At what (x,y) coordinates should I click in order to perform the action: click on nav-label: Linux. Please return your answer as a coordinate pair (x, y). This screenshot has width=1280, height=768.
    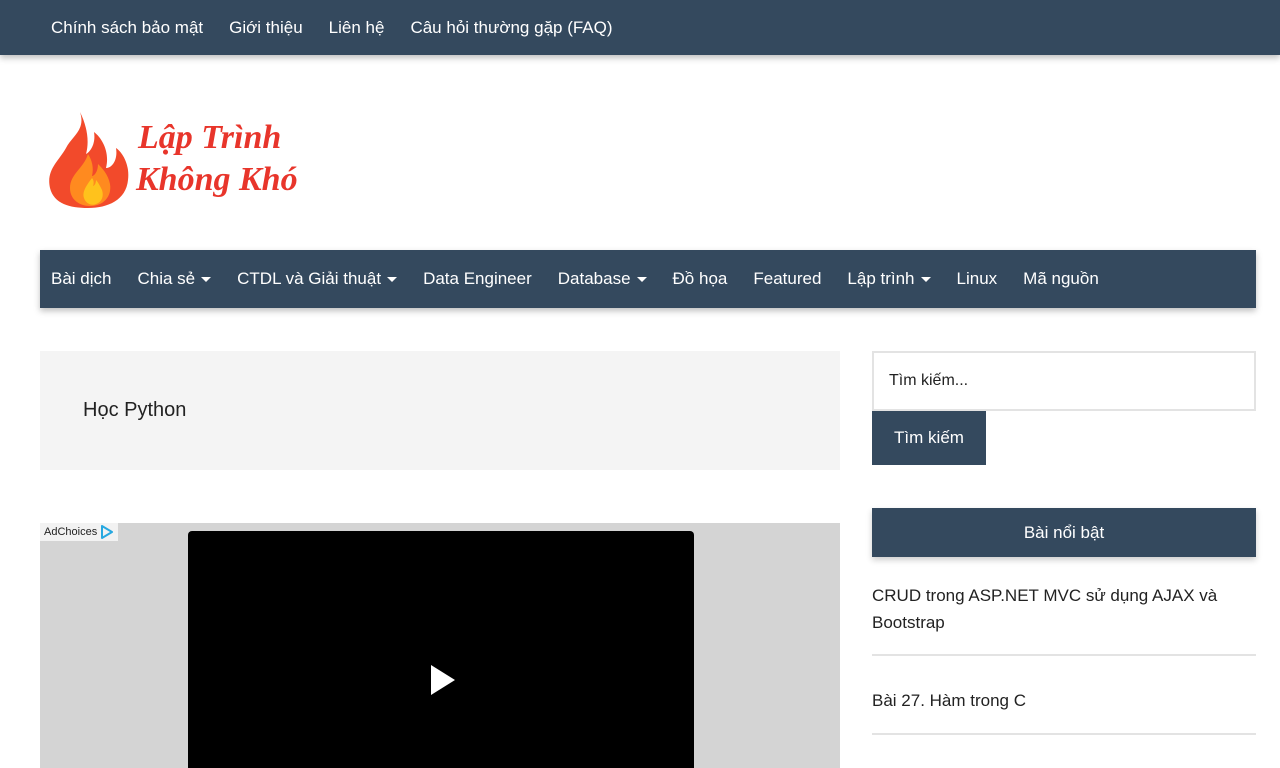
    Looking at the image, I should click on (977, 278).